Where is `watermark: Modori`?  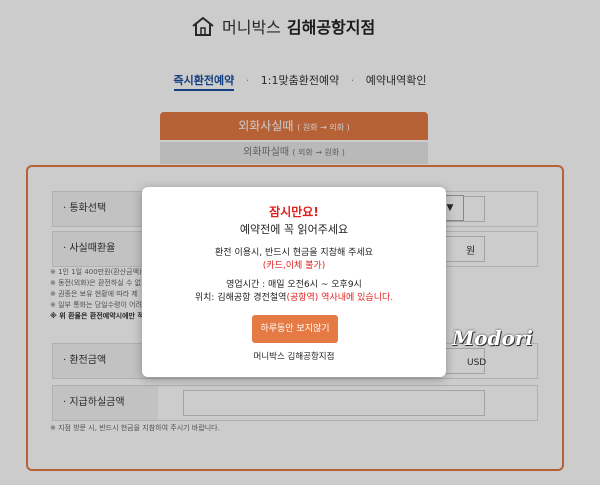 watermark: Modori is located at coordinates (492, 338).